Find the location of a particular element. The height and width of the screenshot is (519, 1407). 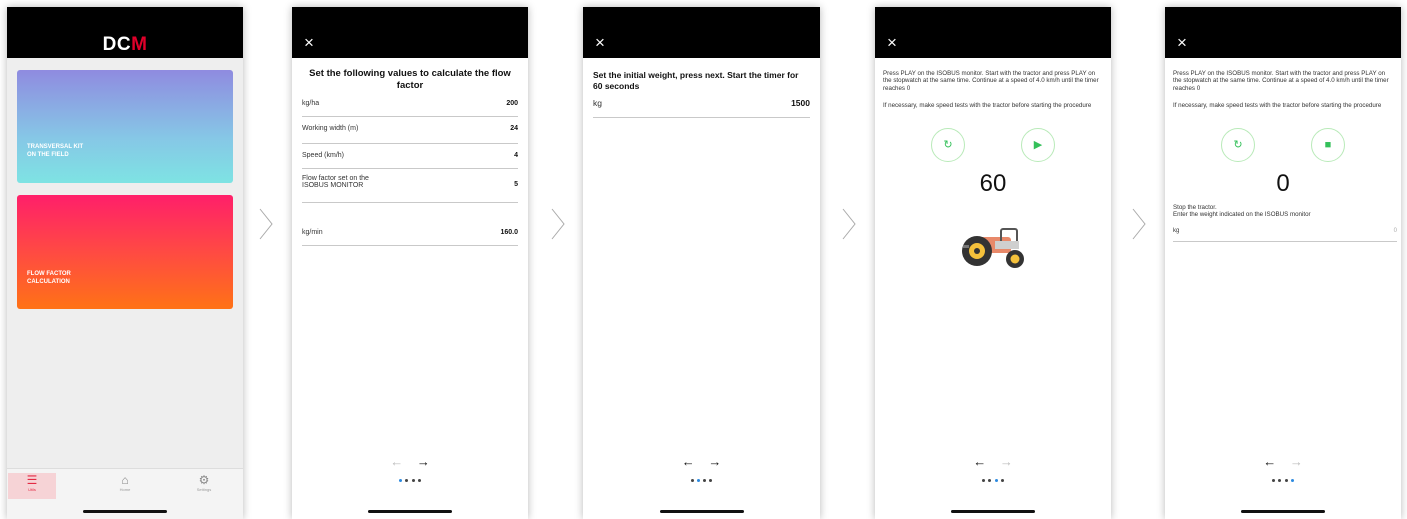

tab-utils: ☰ Utils is located at coordinates (32, 486).